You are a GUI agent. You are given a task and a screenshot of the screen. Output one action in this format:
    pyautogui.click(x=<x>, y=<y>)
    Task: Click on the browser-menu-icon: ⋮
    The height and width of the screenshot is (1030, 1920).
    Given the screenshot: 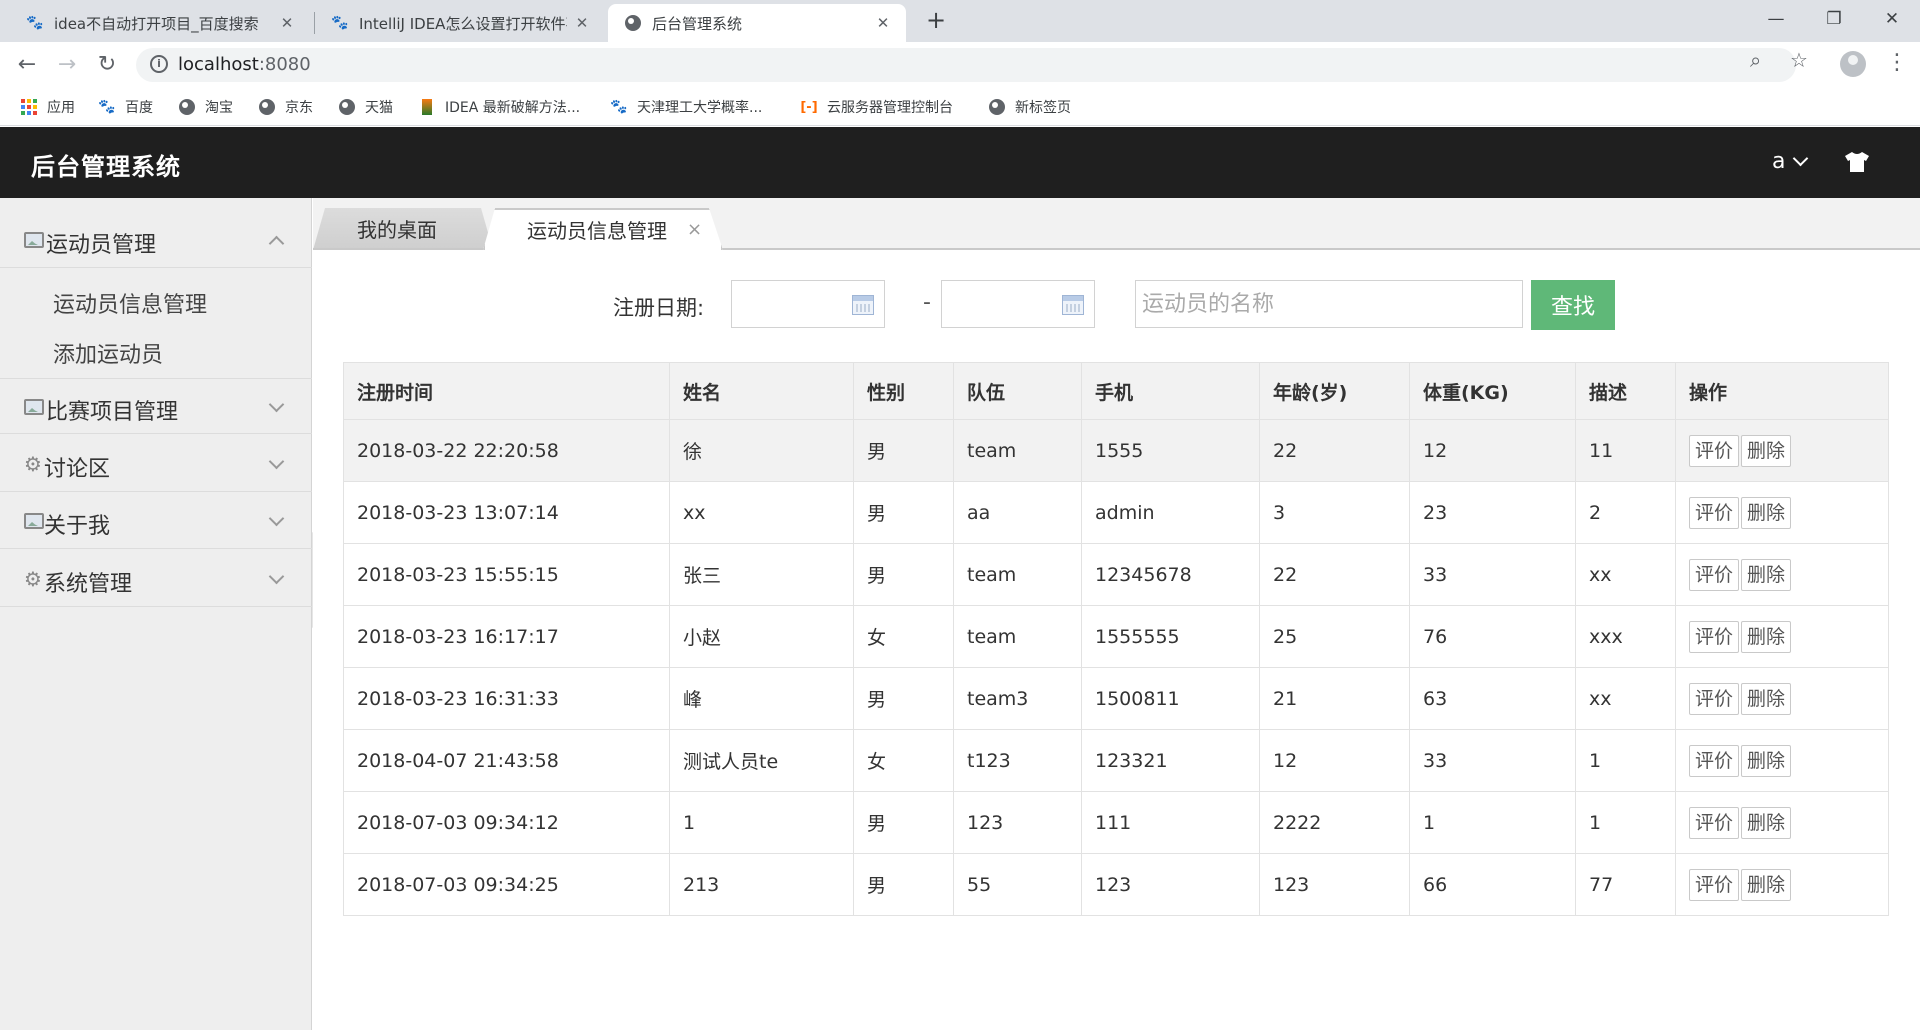 What is the action you would take?
    pyautogui.click(x=1897, y=62)
    